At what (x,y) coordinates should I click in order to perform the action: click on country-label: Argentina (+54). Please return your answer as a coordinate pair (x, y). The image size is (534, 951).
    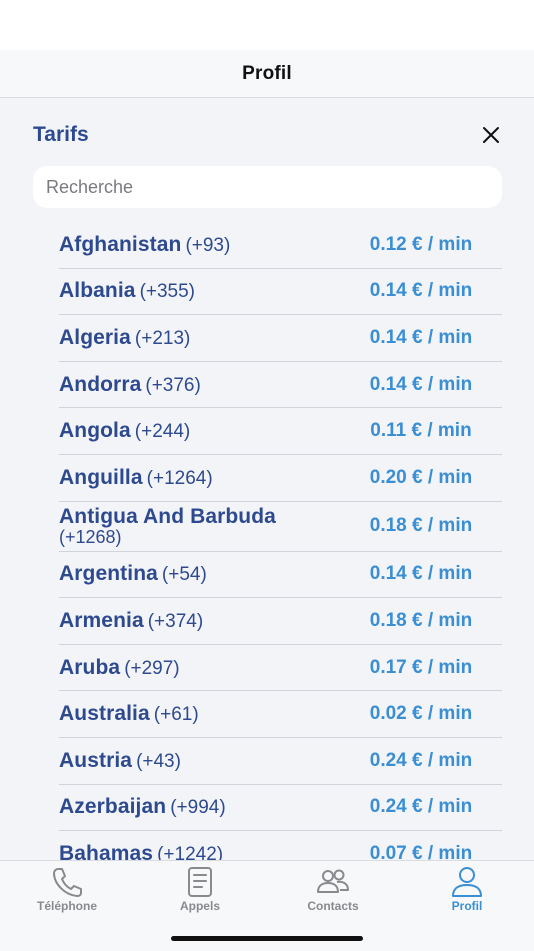
    Looking at the image, I should click on (133, 574).